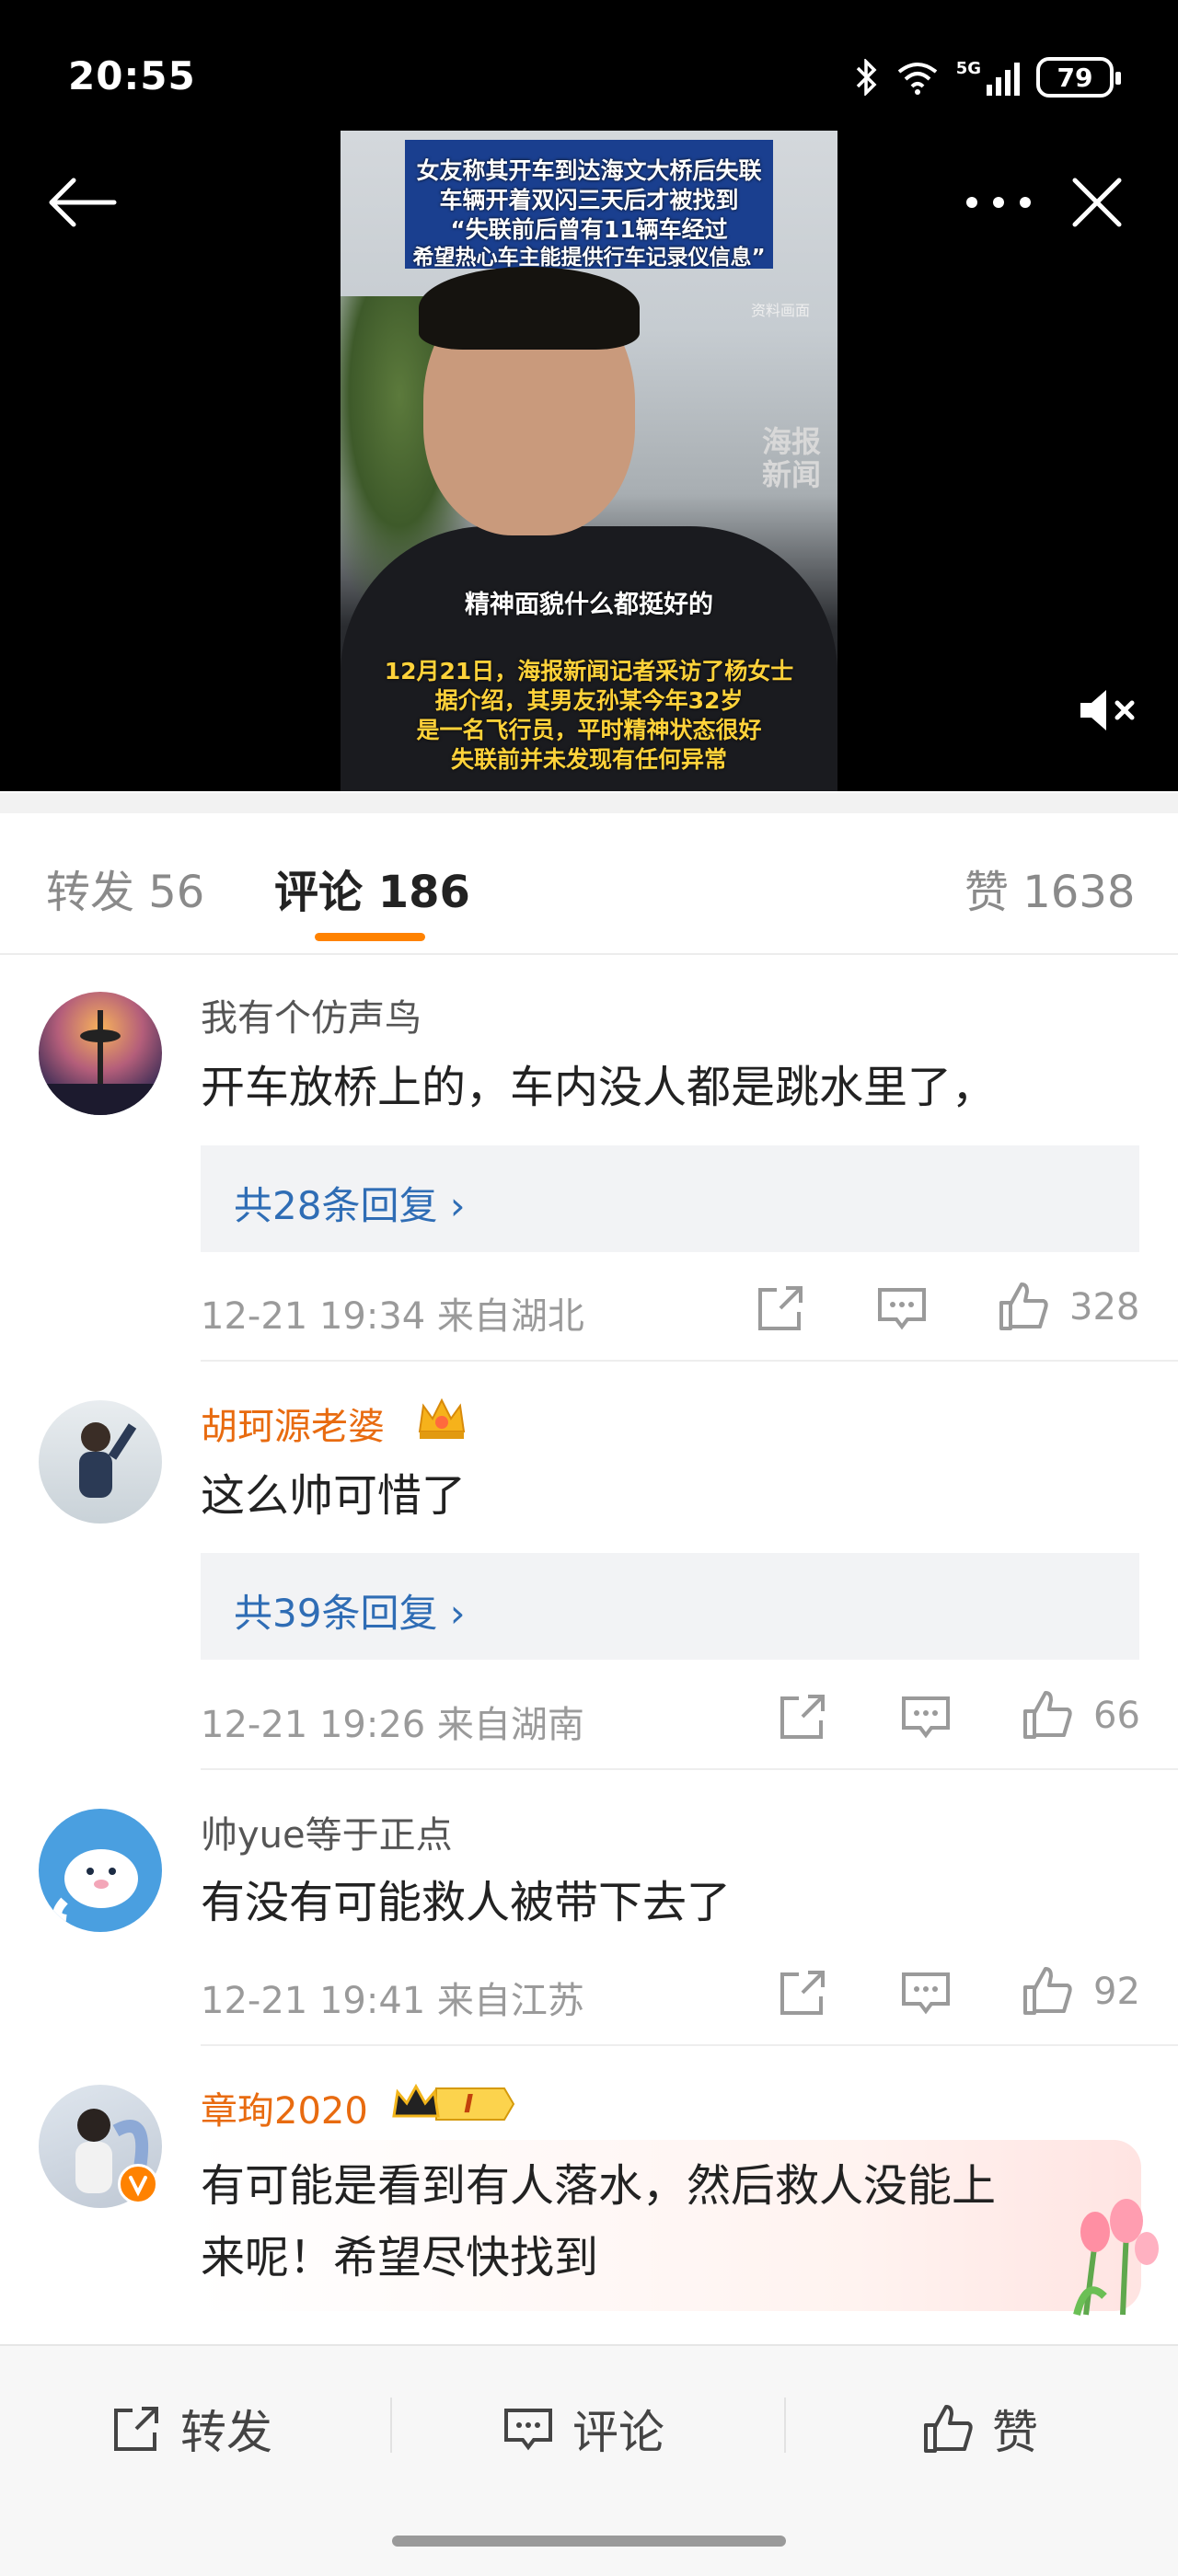 Image resolution: width=1178 pixels, height=2576 pixels. What do you see at coordinates (1109, 710) in the screenshot?
I see `mute-icon` at bounding box center [1109, 710].